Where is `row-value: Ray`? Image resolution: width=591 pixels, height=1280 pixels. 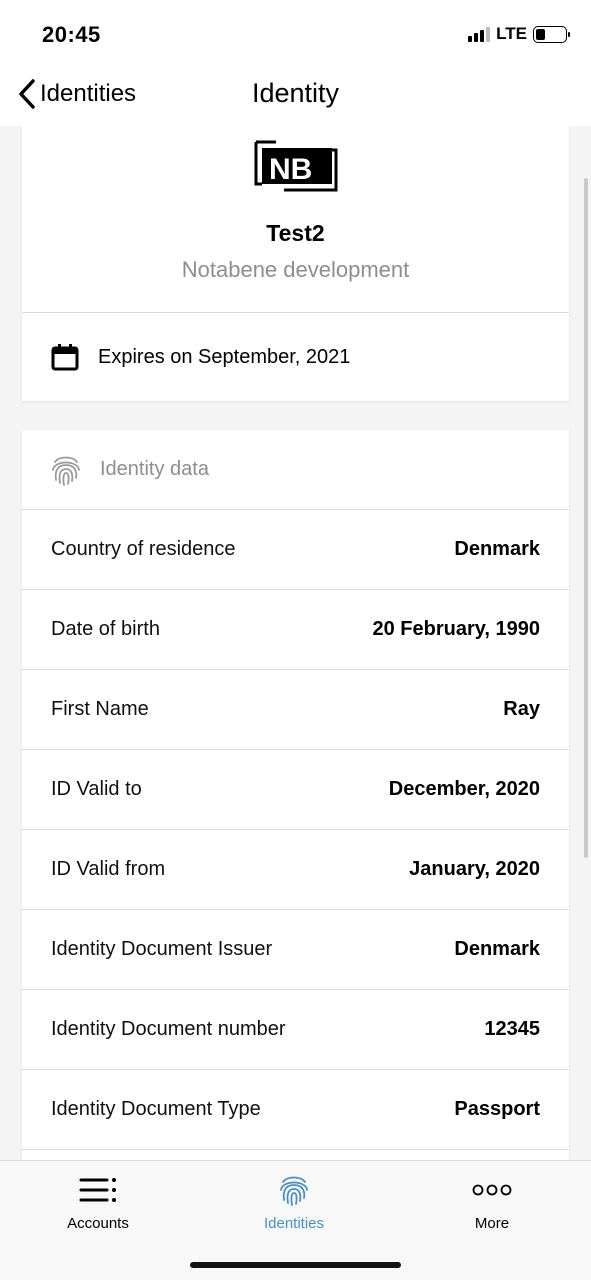
row-value: Ray is located at coordinates (521, 709).